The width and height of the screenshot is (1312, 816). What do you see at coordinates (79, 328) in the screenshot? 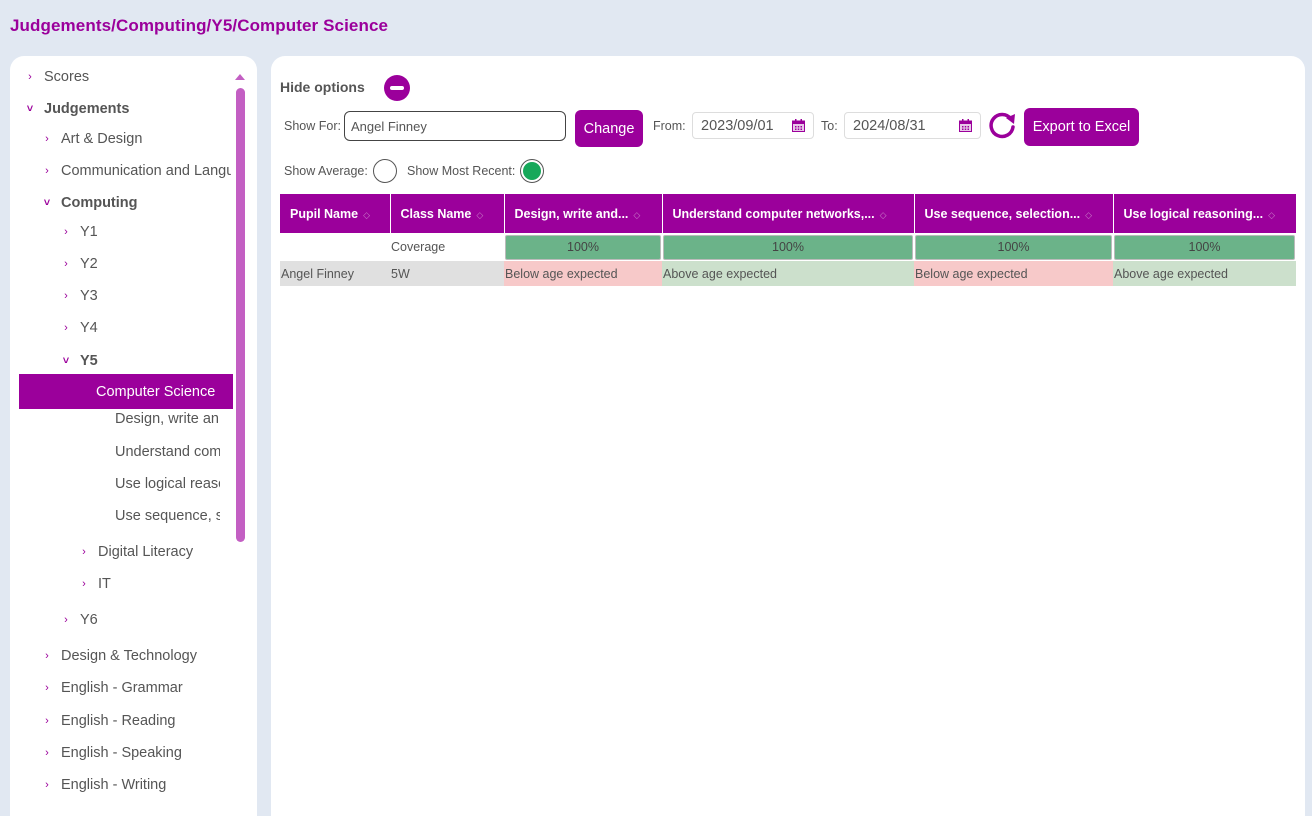
I see `tree-item-y4: › Y4` at bounding box center [79, 328].